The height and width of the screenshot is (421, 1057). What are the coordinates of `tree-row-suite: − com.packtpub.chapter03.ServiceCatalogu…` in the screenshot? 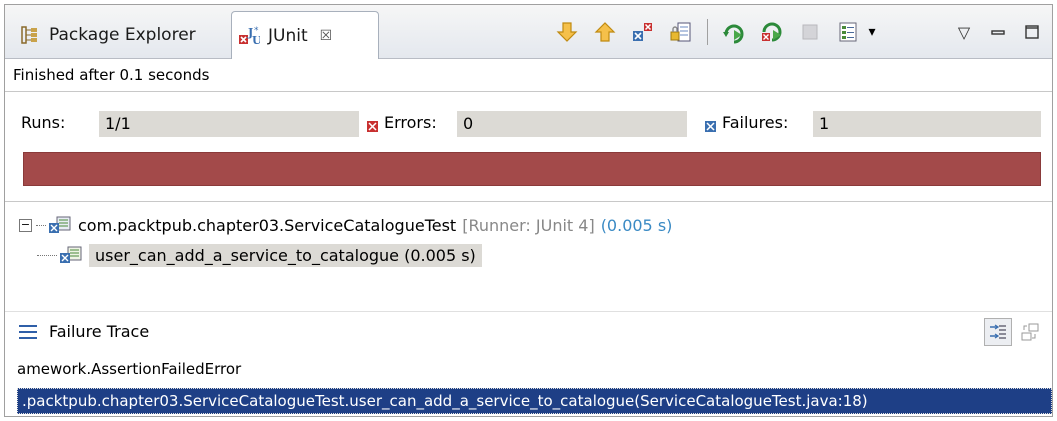 It's located at (345, 225).